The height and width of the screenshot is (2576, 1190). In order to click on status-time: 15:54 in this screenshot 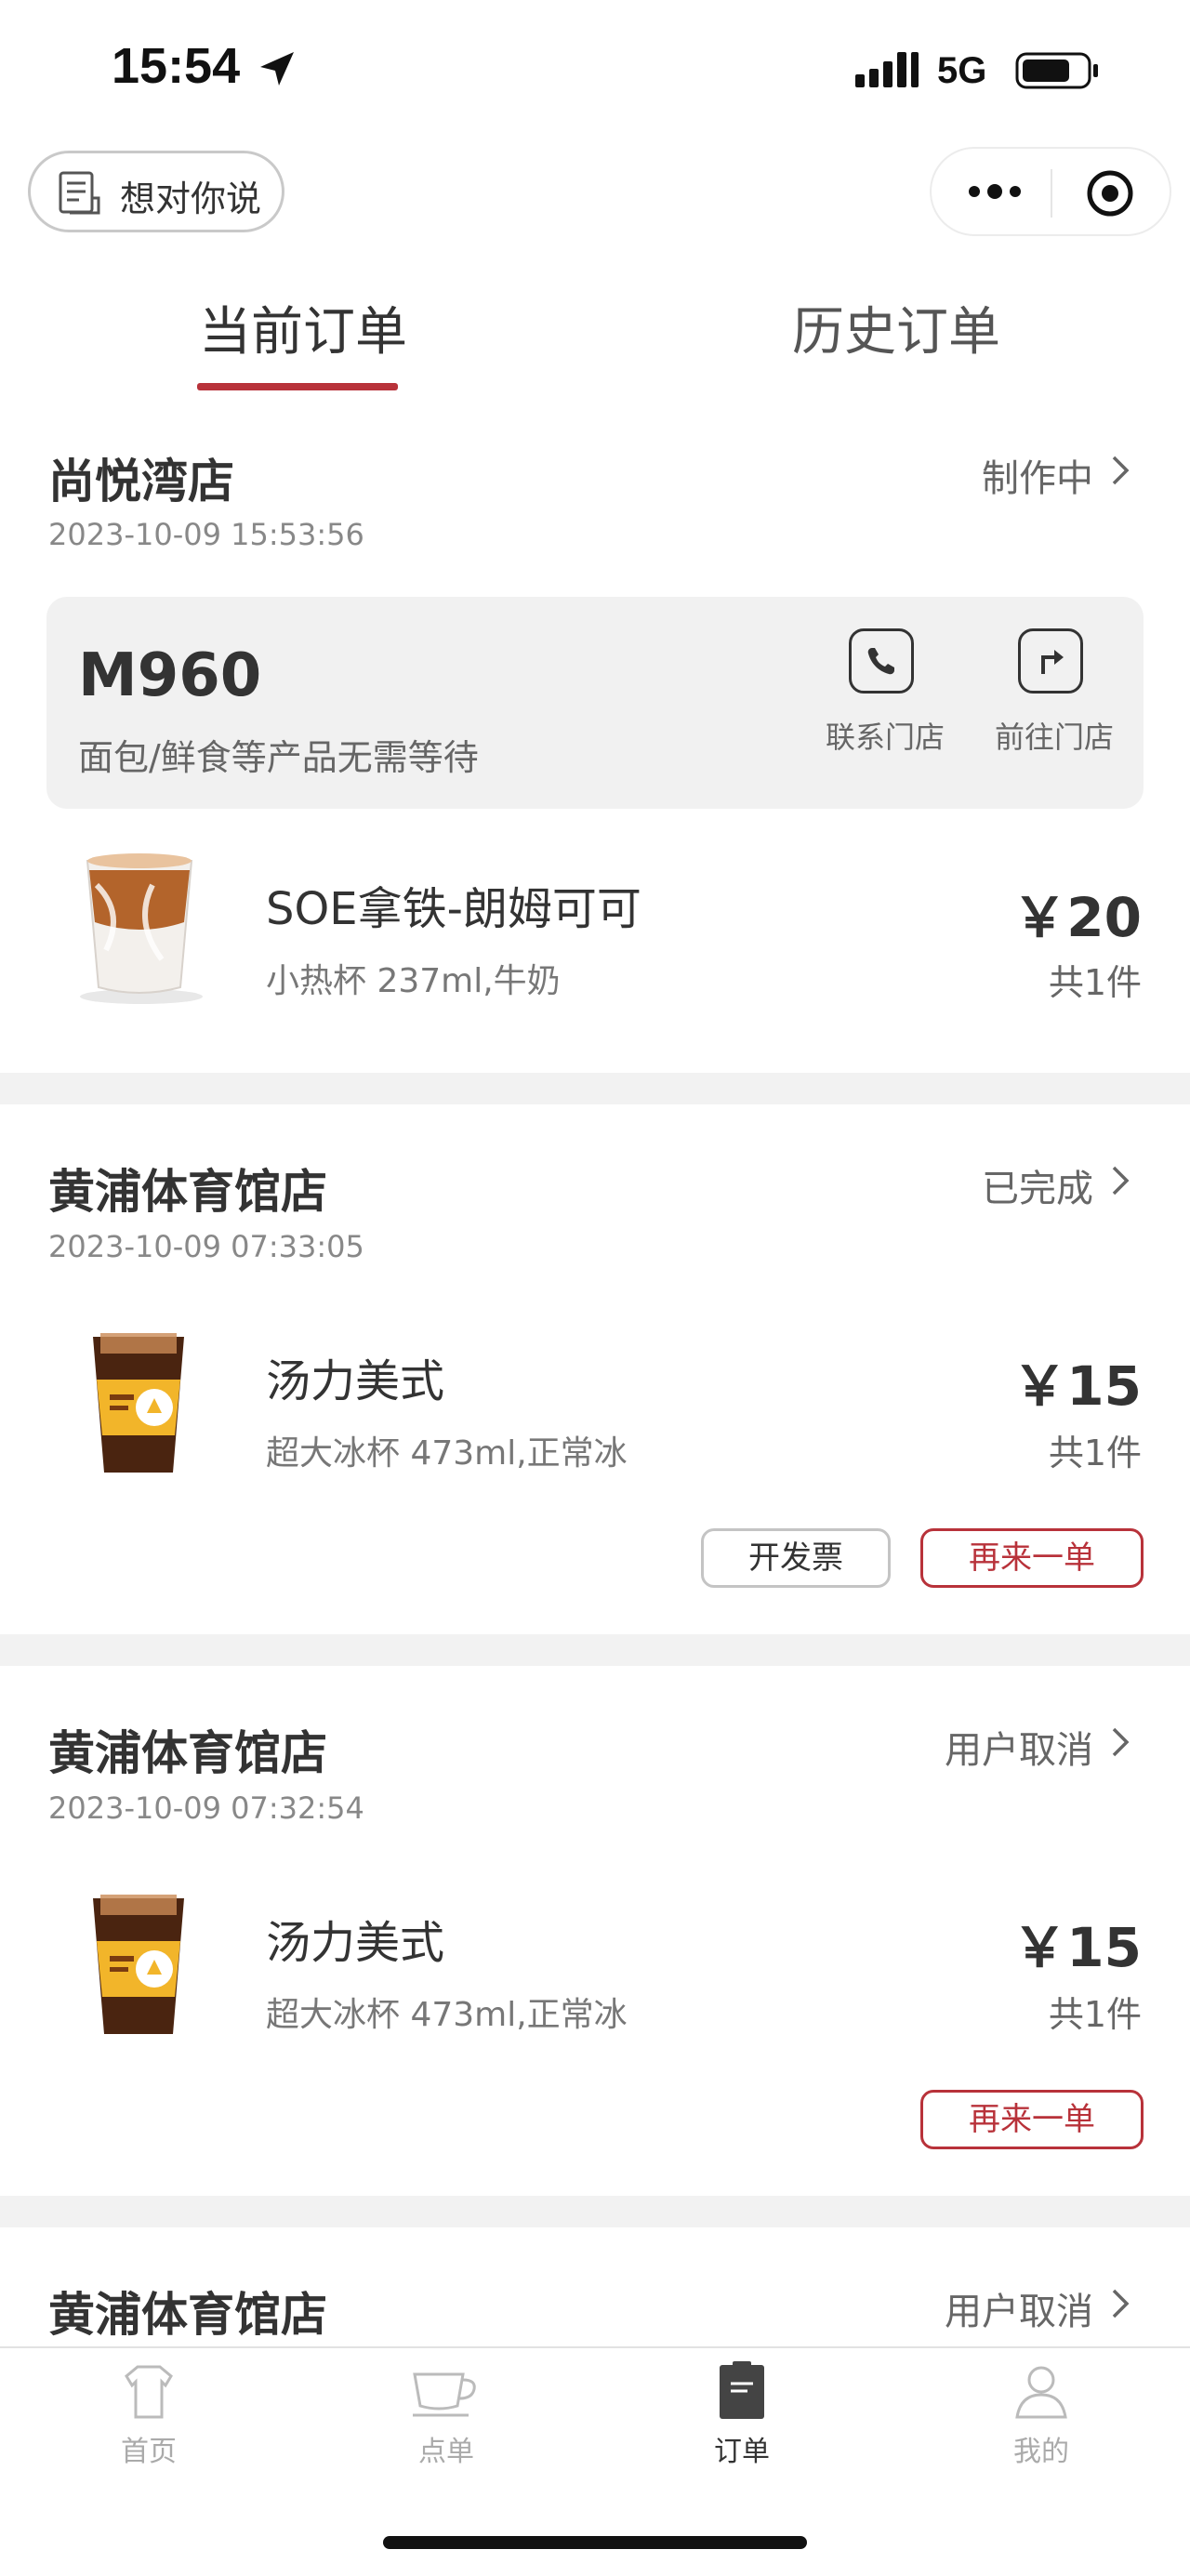, I will do `click(176, 66)`.